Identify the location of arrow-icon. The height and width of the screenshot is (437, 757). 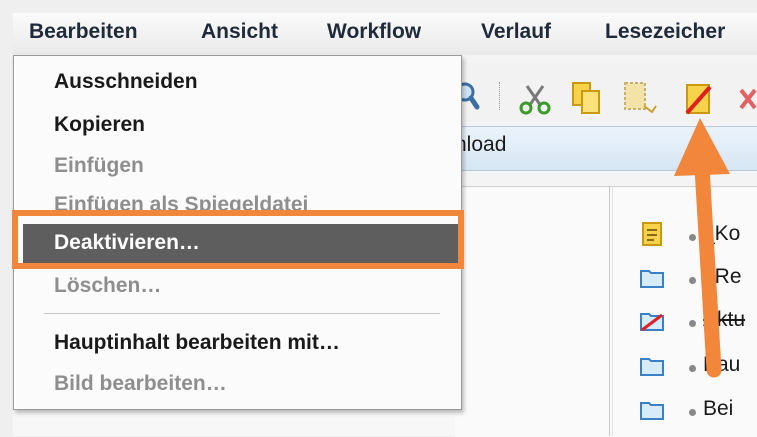
(702, 248).